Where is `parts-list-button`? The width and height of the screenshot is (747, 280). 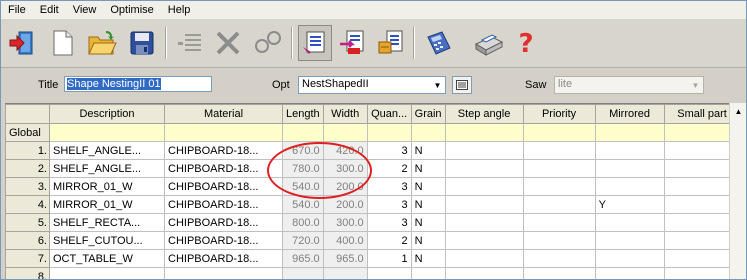
parts-list-button is located at coordinates (315, 43).